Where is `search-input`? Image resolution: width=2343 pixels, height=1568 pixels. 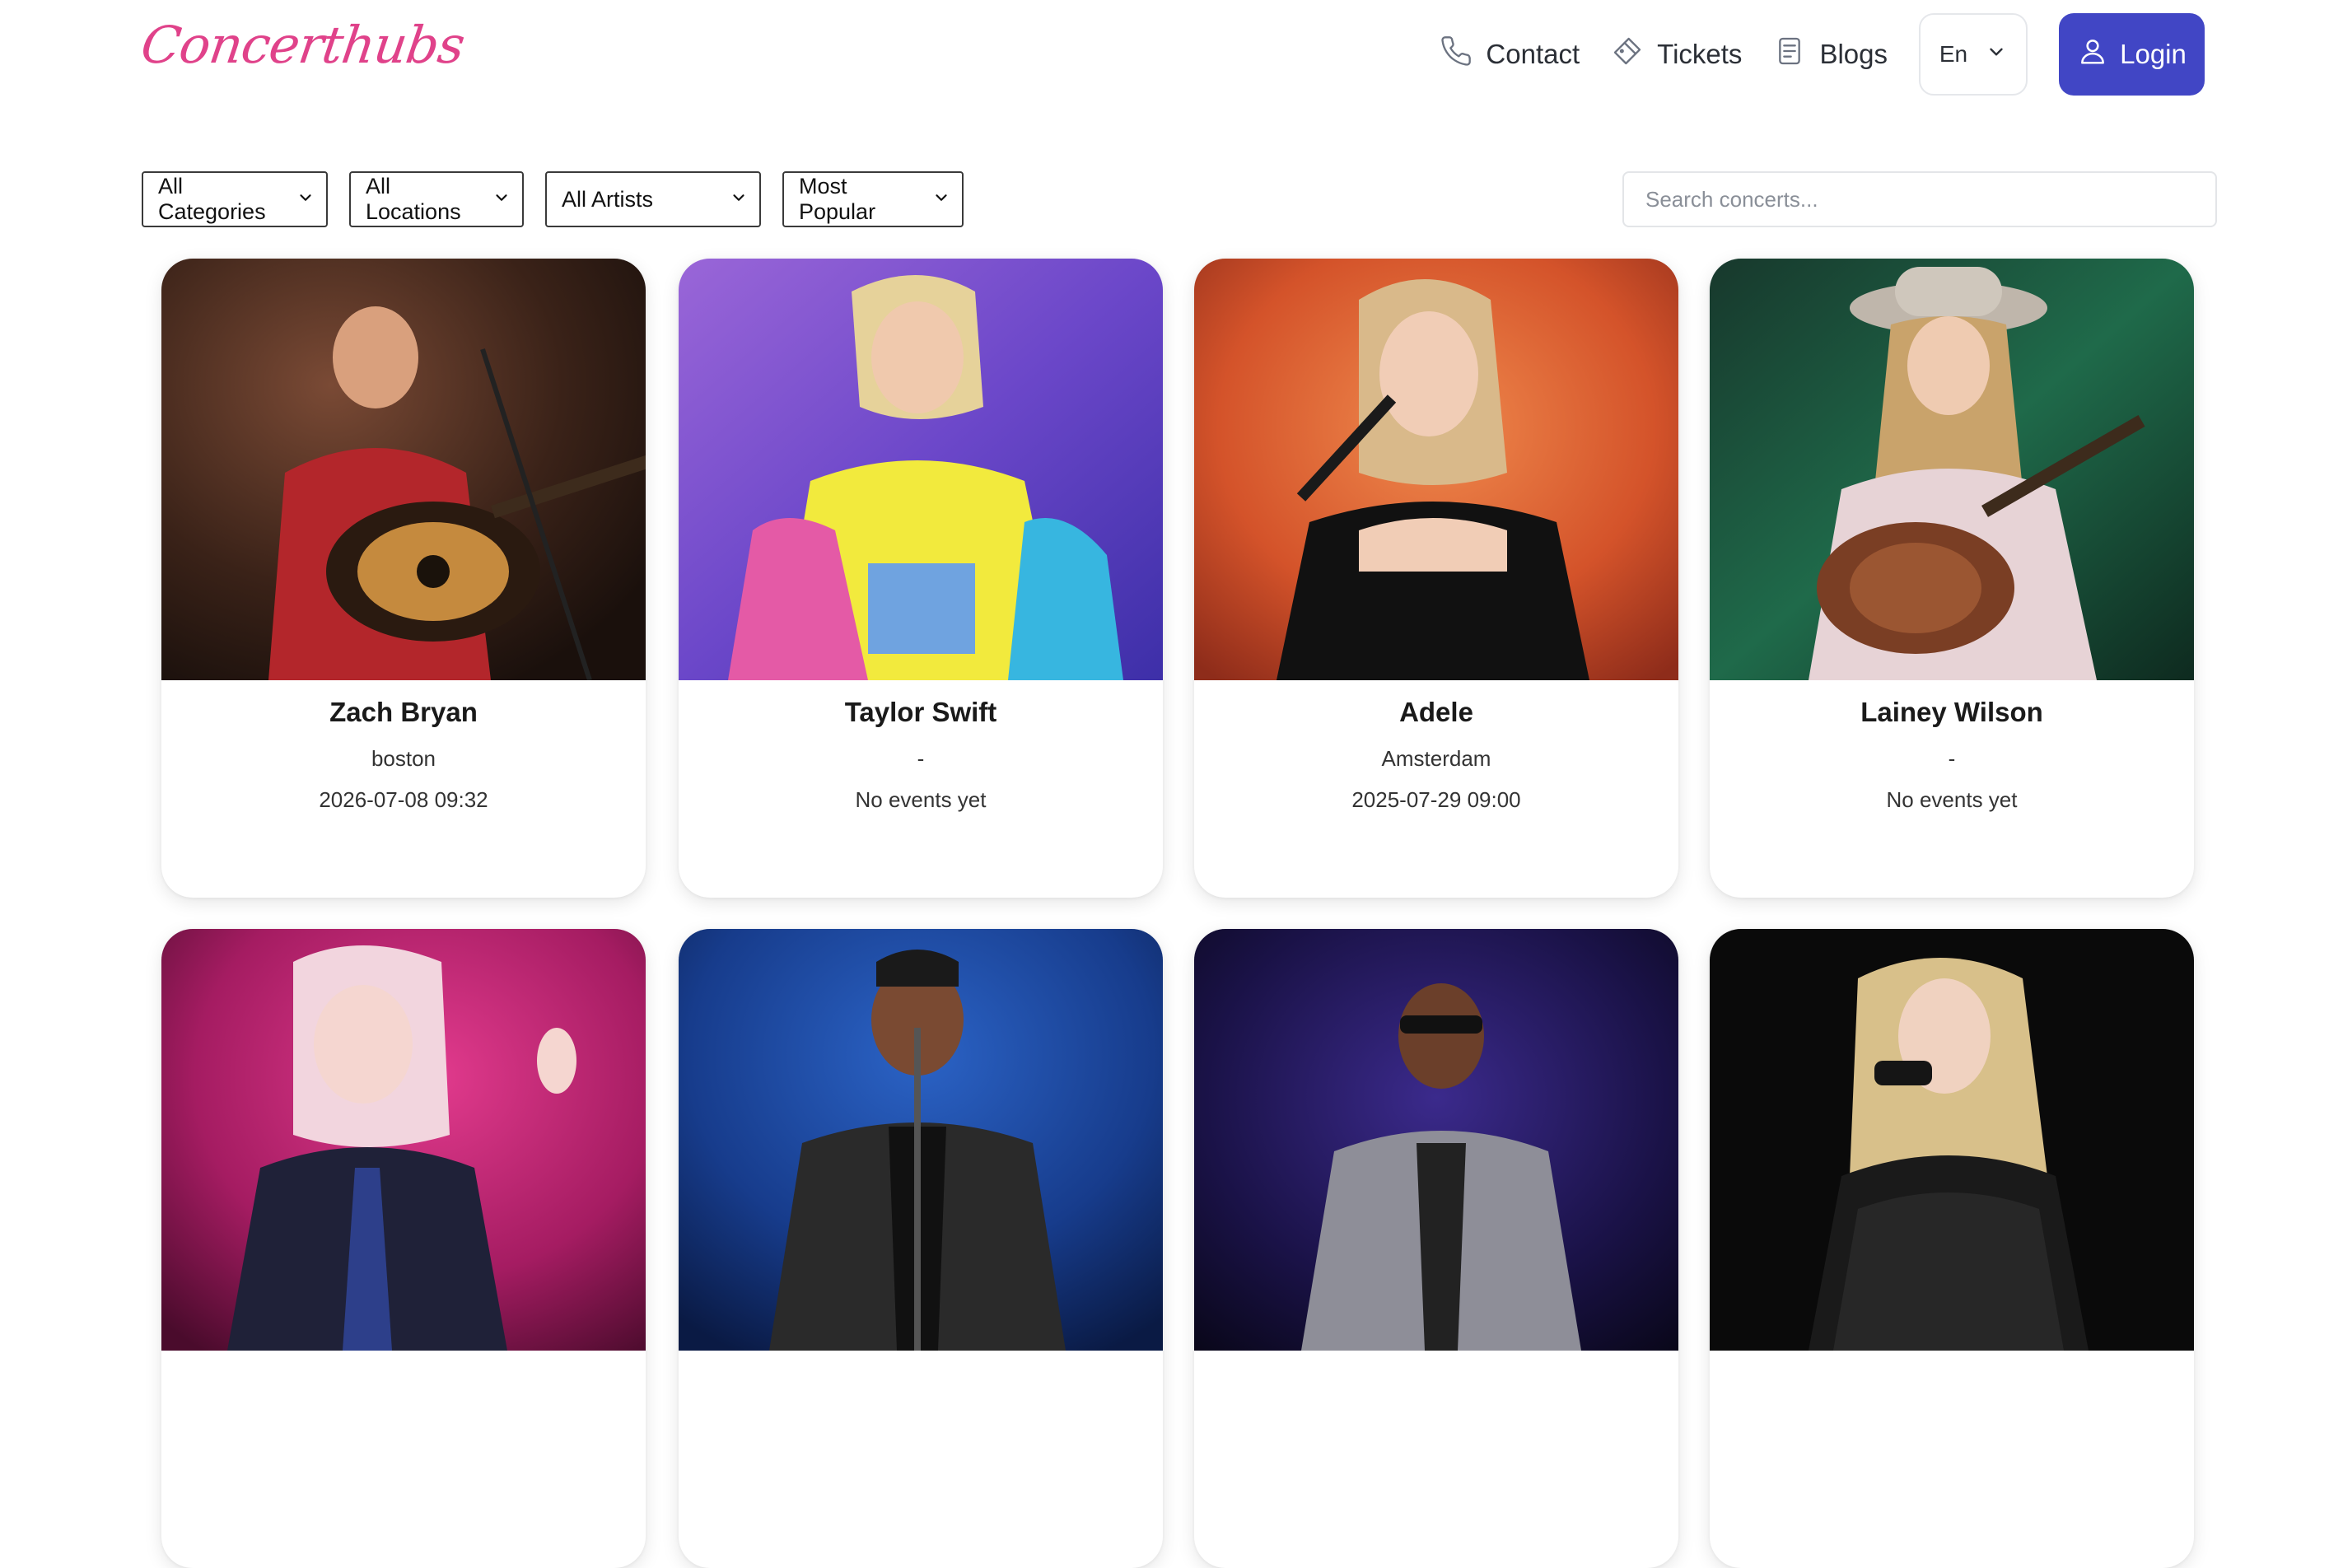
search-input is located at coordinates (1919, 199).